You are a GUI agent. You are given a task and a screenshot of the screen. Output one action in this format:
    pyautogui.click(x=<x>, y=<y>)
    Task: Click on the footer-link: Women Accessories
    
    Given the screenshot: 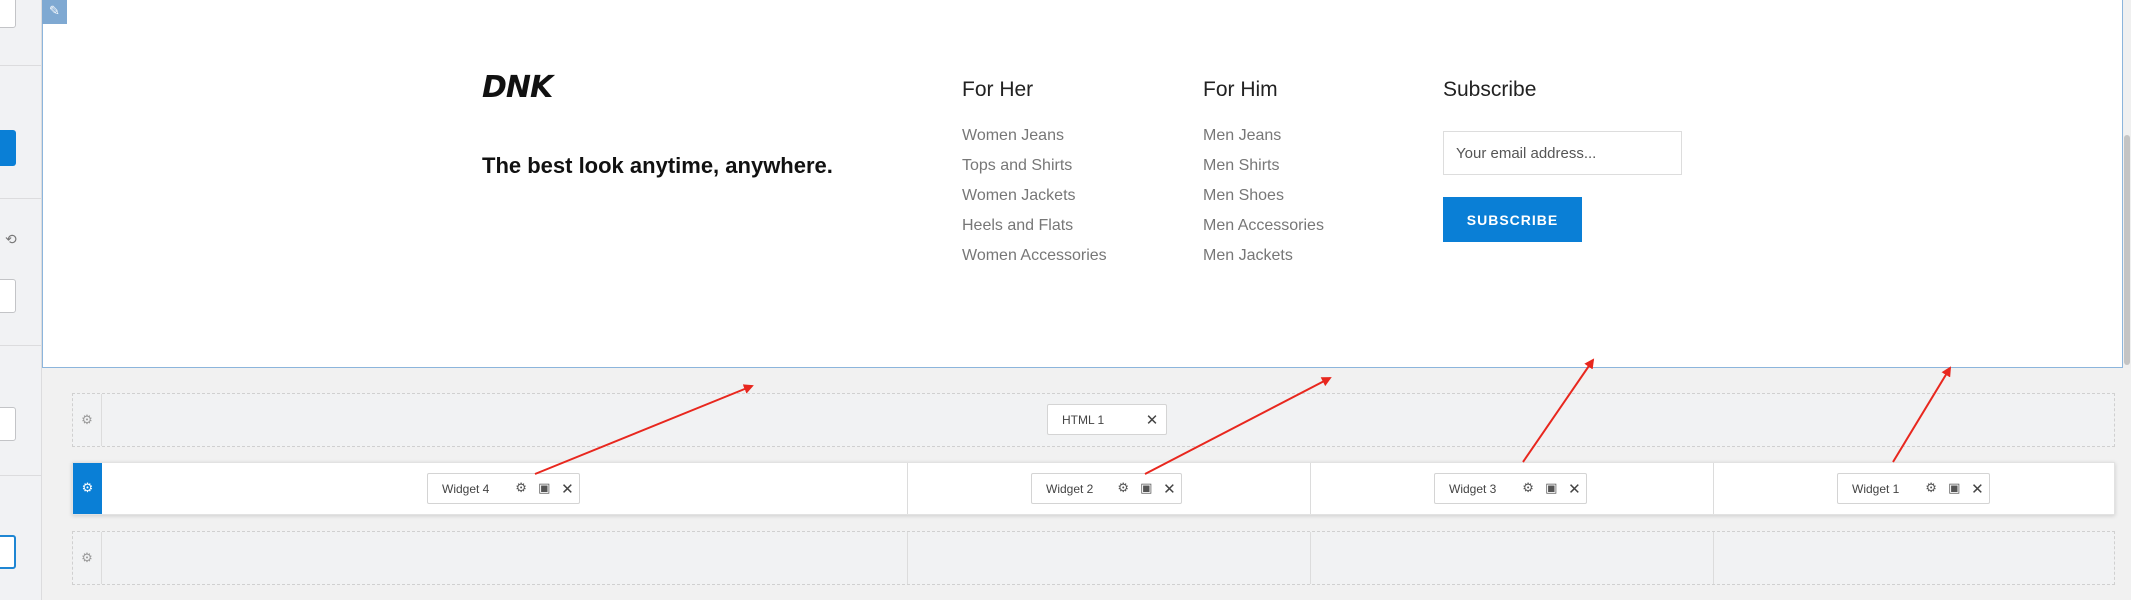 What is the action you would take?
    pyautogui.click(x=1034, y=260)
    